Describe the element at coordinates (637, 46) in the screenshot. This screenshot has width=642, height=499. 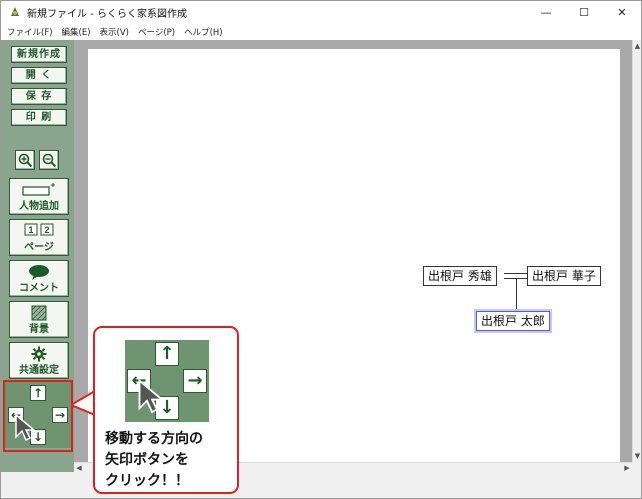
I see `scroll-up-icon: ▲` at that location.